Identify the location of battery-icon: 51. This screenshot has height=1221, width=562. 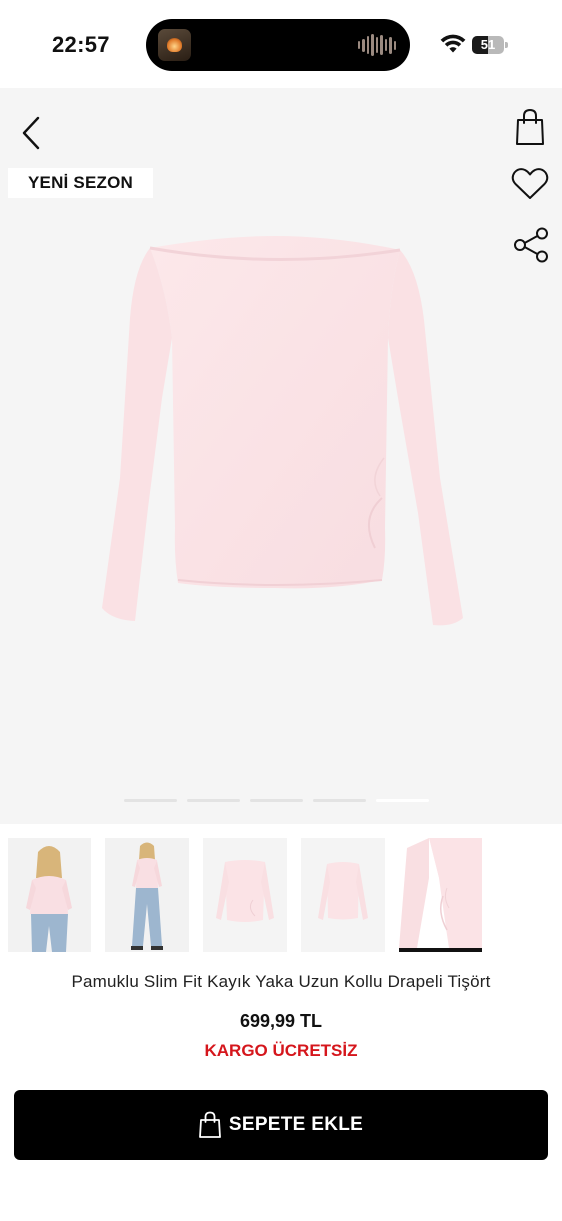
(490, 45).